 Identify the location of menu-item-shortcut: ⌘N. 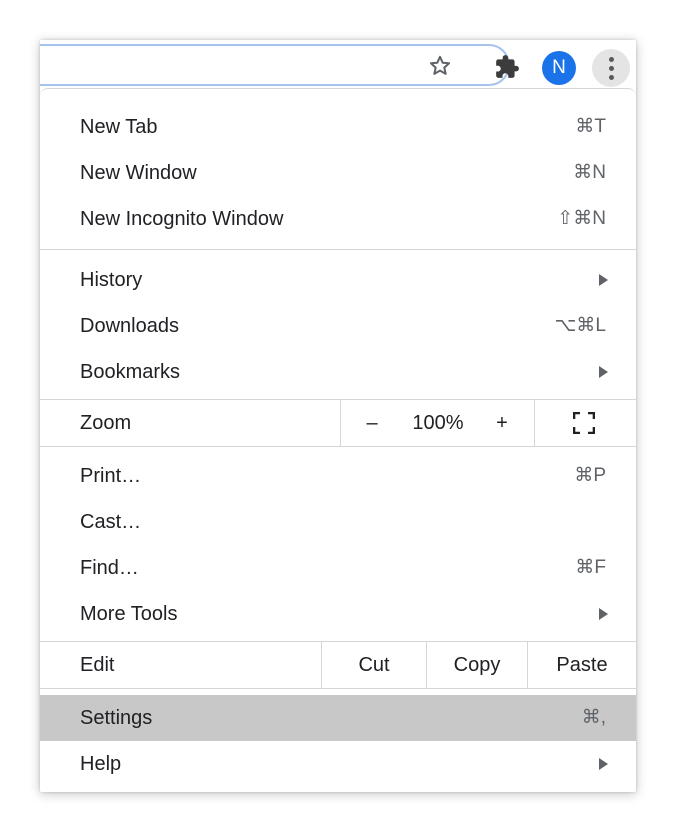
(589, 172).